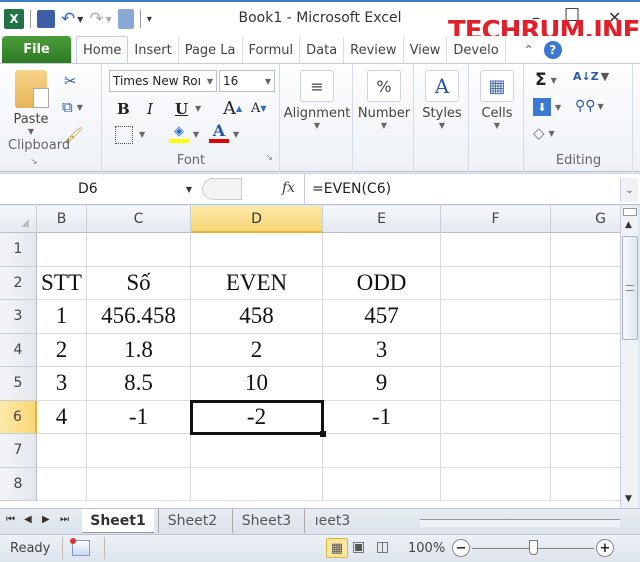  What do you see at coordinates (520, 523) in the screenshot?
I see `horizontal-scrollbar` at bounding box center [520, 523].